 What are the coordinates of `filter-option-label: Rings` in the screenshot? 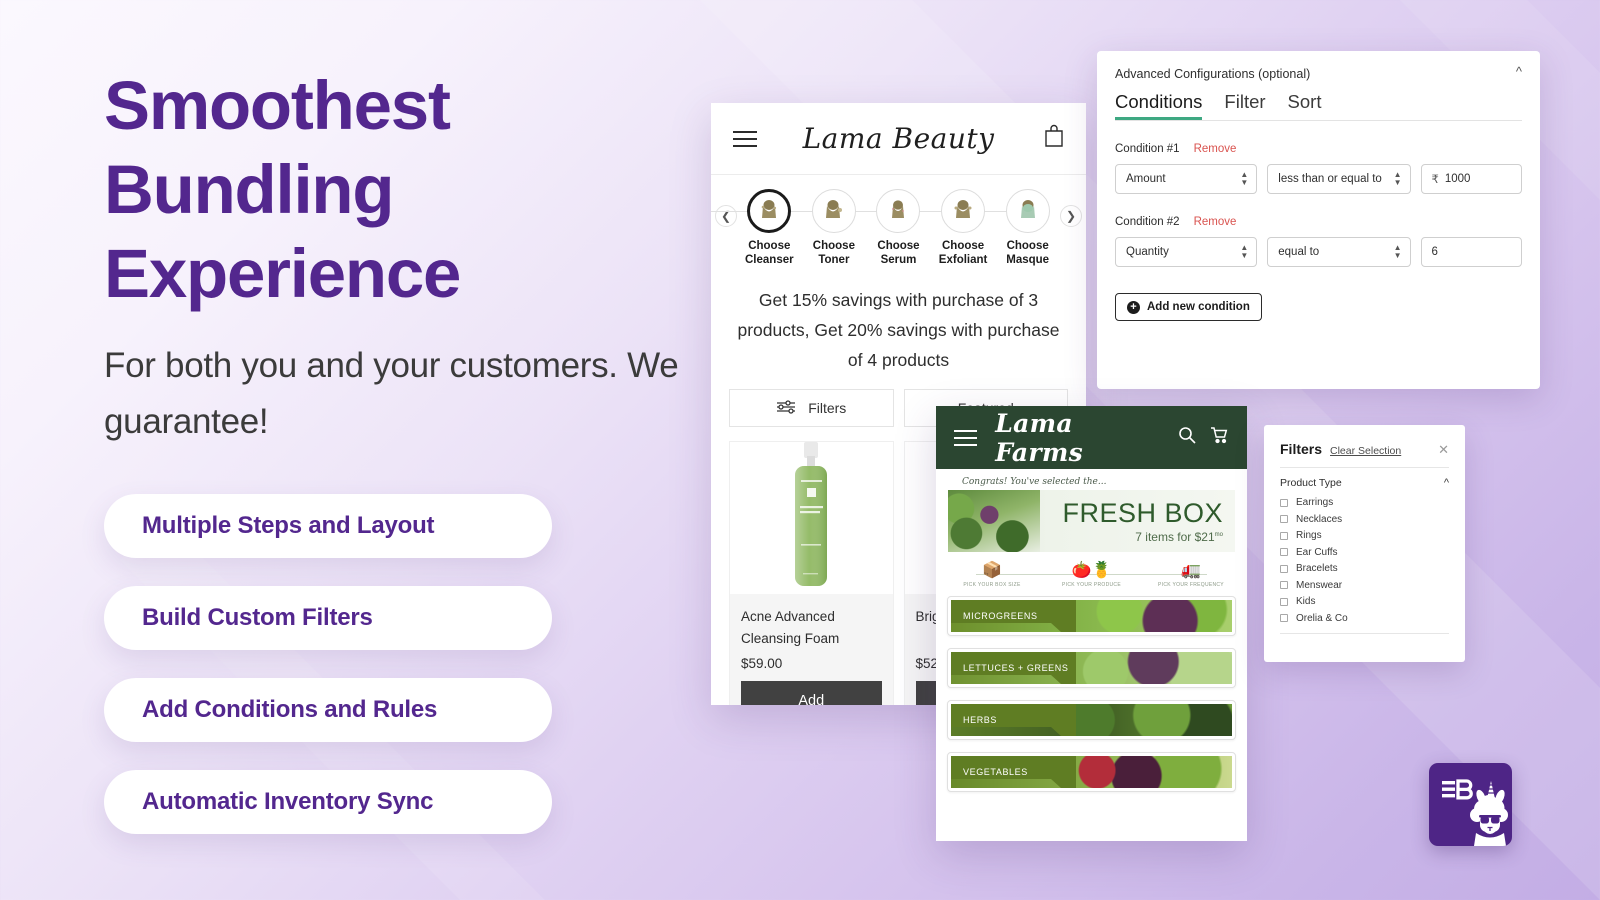 It's located at (1309, 535).